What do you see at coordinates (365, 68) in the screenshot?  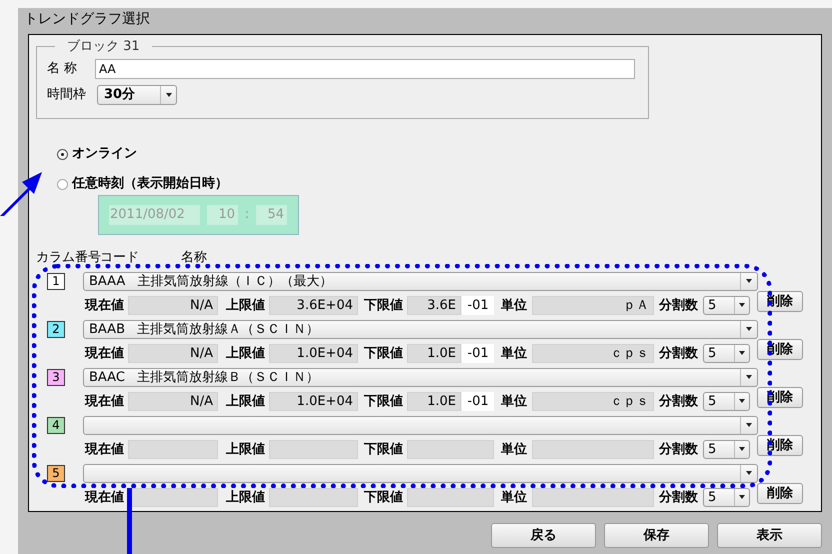 I see `name-field: AA` at bounding box center [365, 68].